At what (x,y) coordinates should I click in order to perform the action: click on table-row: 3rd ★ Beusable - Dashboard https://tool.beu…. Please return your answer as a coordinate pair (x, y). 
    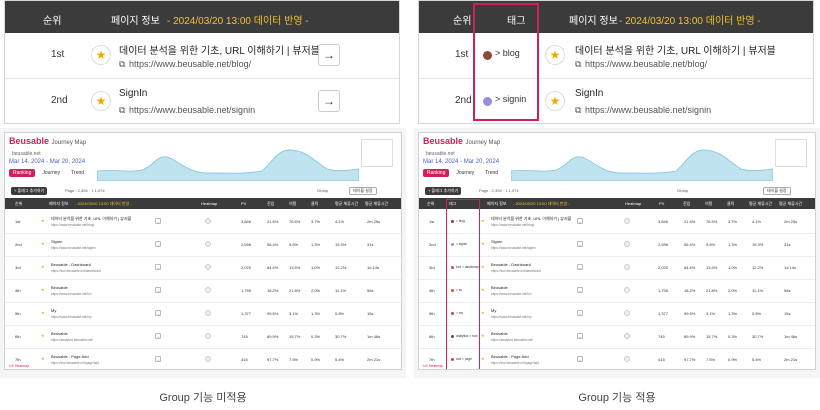
    Looking at the image, I should click on (203, 268).